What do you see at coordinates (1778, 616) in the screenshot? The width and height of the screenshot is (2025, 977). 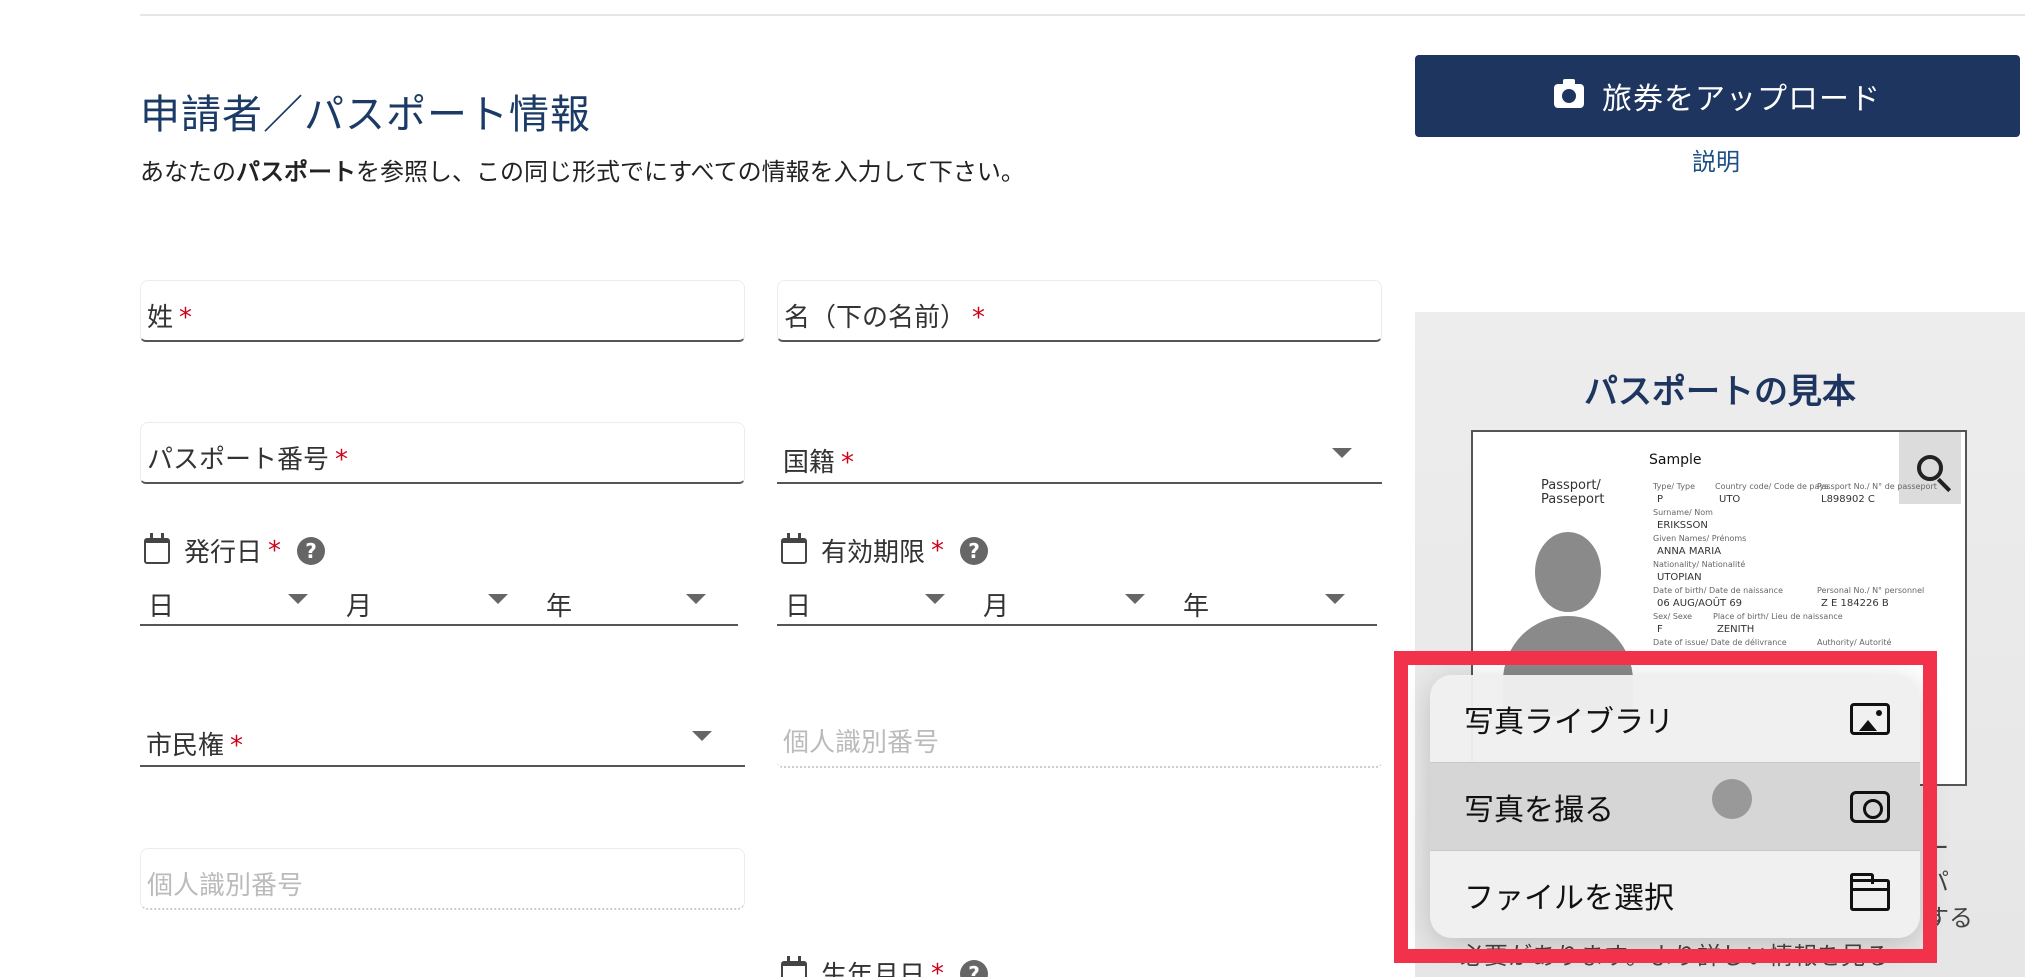 I see `pp-pob-label: Place of birth/ Lieu de naissance` at bounding box center [1778, 616].